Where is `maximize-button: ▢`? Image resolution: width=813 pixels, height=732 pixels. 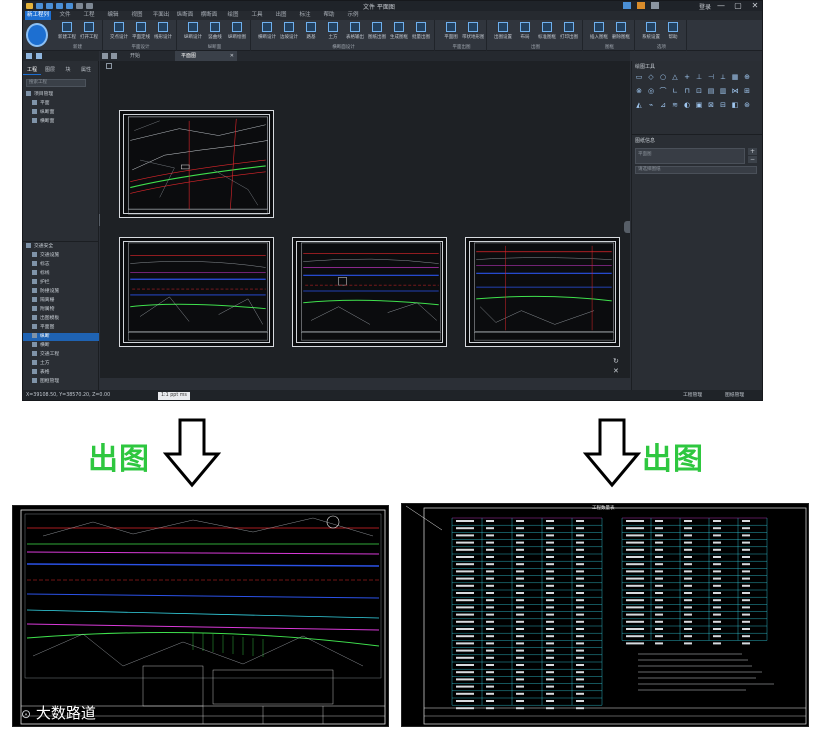
maximize-button: ▢ is located at coordinates (738, 6).